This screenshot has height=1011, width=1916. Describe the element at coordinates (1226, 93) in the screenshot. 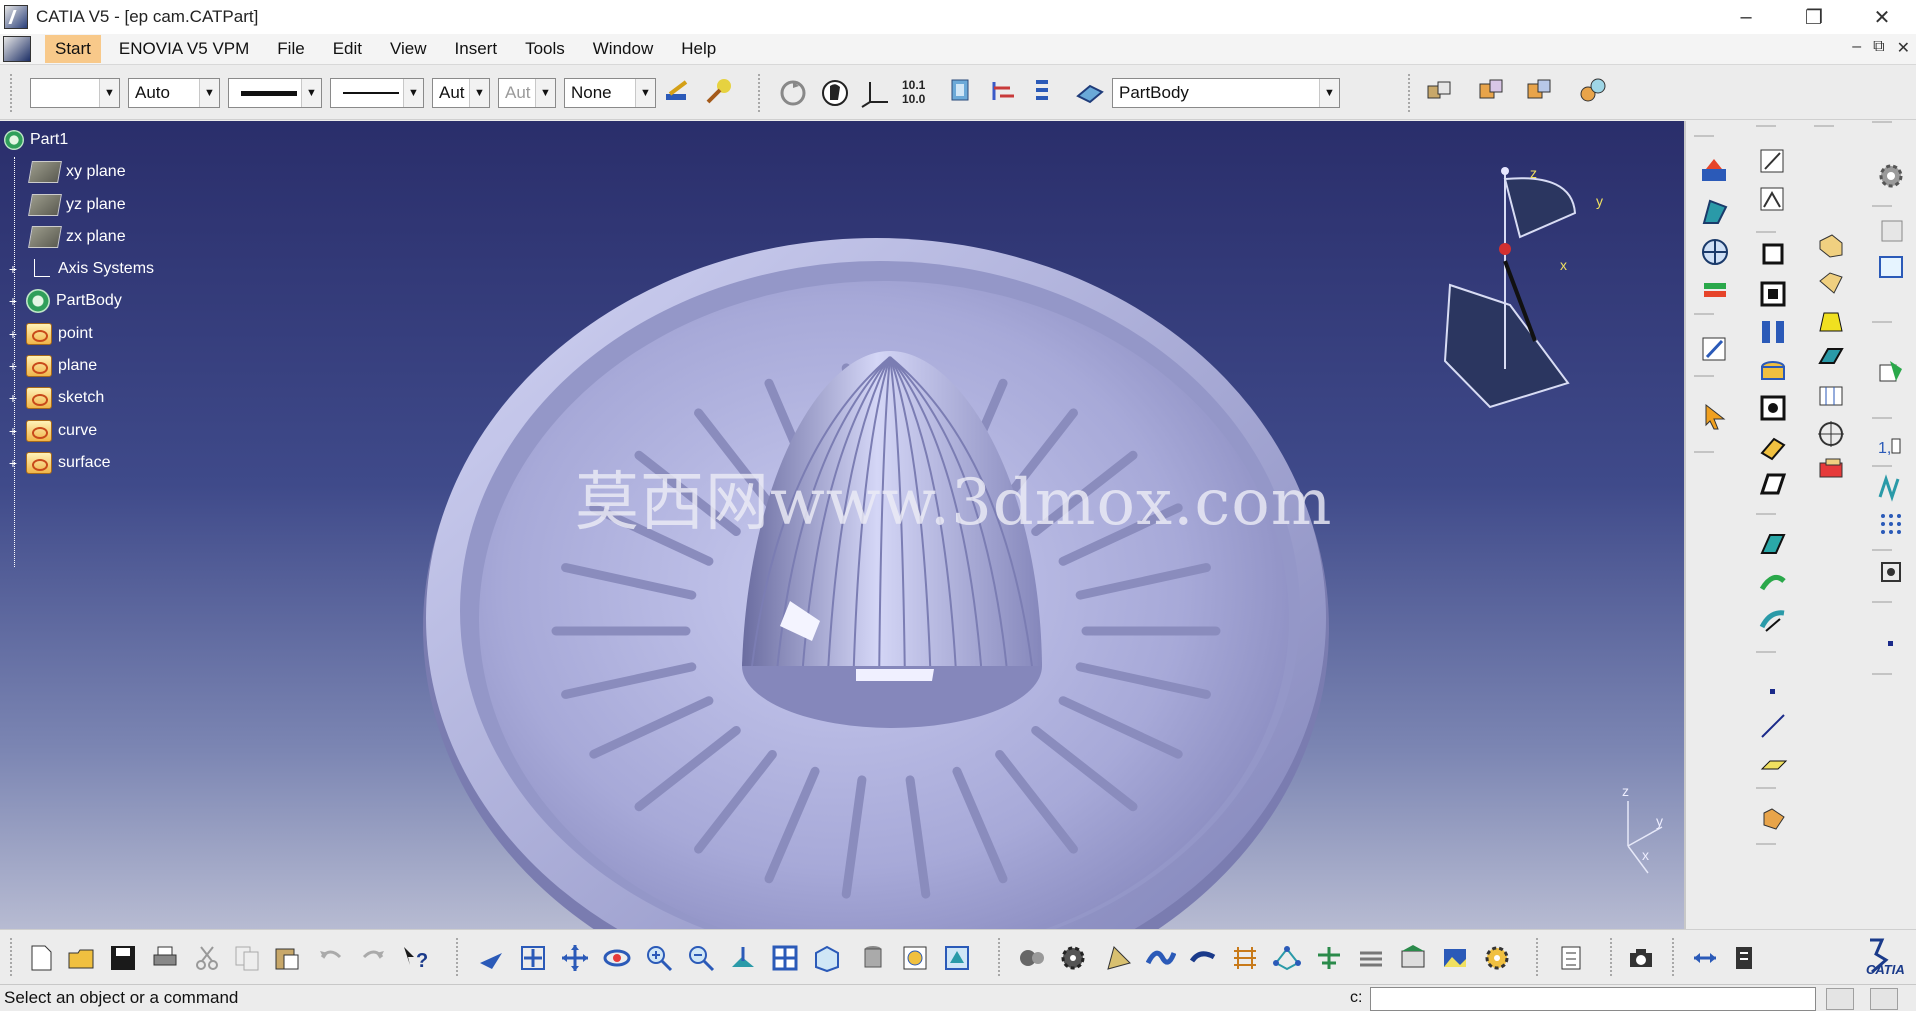

I see `work-object-combo: PartBody ▼` at that location.